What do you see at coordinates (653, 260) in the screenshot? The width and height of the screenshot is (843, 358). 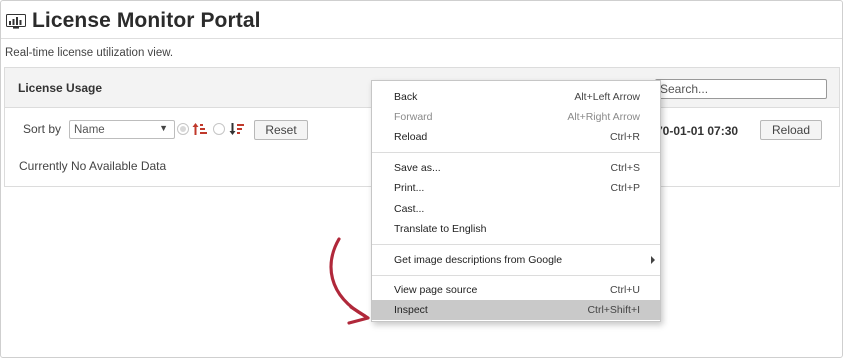 I see `submenu-arrow-icon` at bounding box center [653, 260].